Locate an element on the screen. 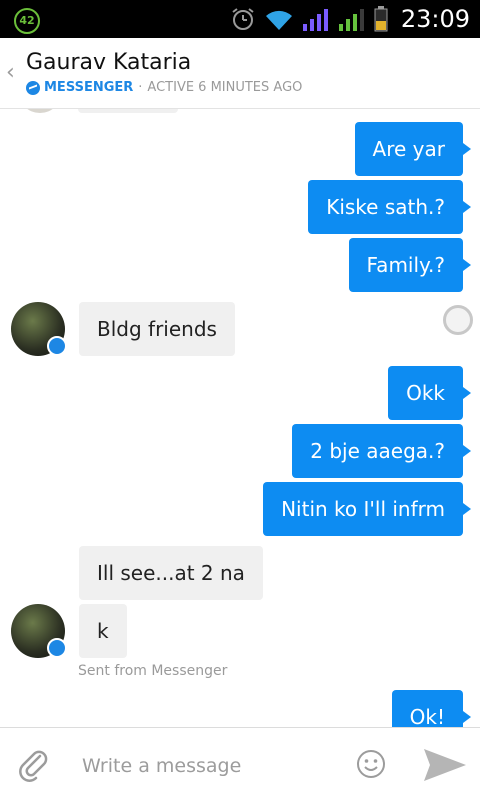 The width and height of the screenshot is (480, 801). contact-name: Gaurav Kataria is located at coordinates (108, 62).